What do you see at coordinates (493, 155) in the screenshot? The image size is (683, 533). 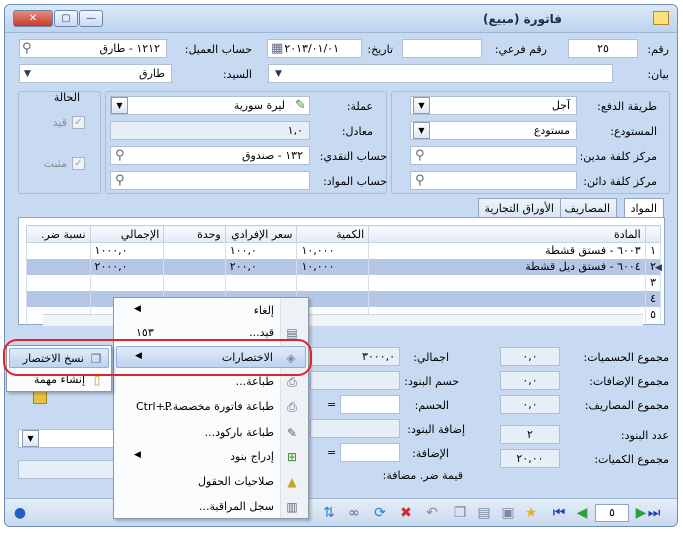 I see `debit-cost-center-field` at bounding box center [493, 155].